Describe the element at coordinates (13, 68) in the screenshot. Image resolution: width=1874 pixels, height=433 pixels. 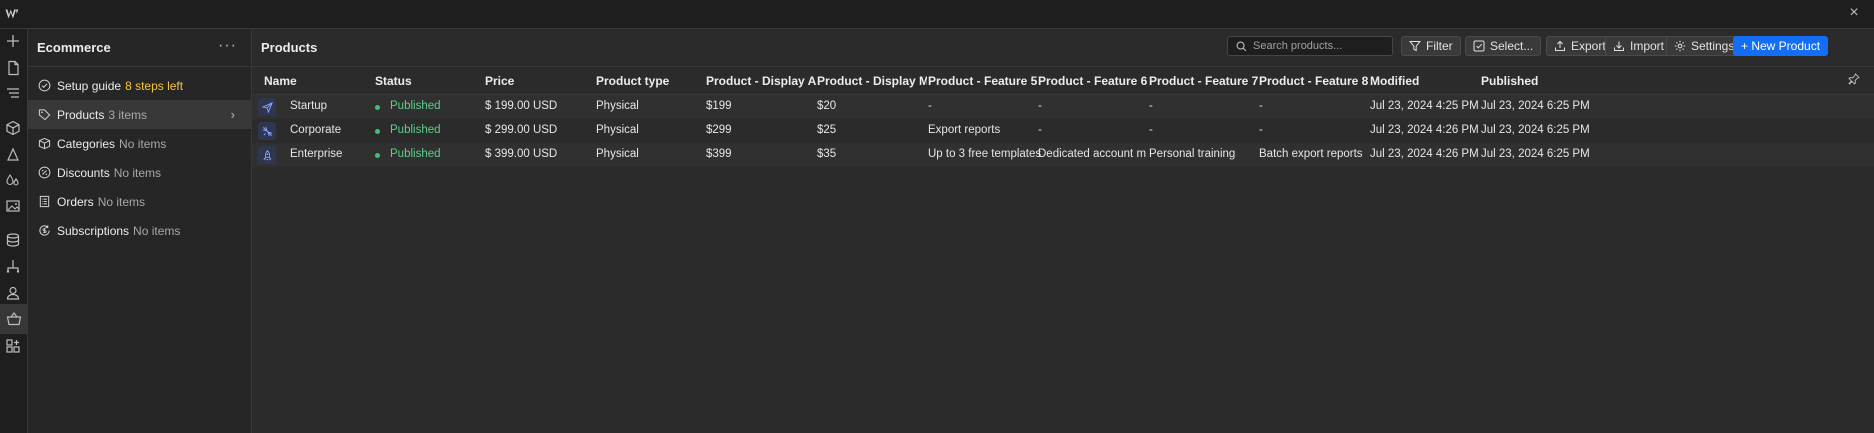
I see `pages-icon` at that location.